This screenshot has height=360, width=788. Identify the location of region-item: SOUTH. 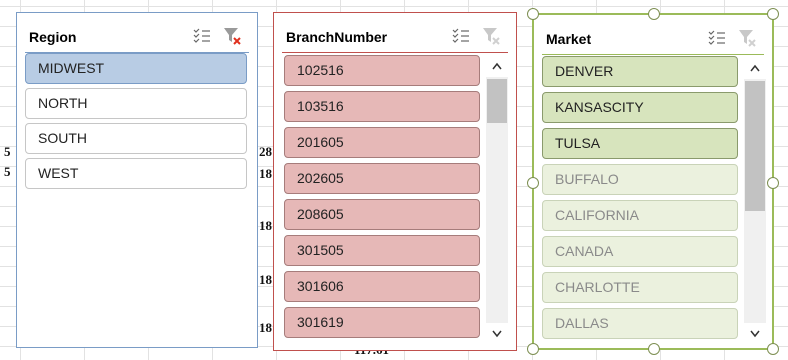
(136, 138).